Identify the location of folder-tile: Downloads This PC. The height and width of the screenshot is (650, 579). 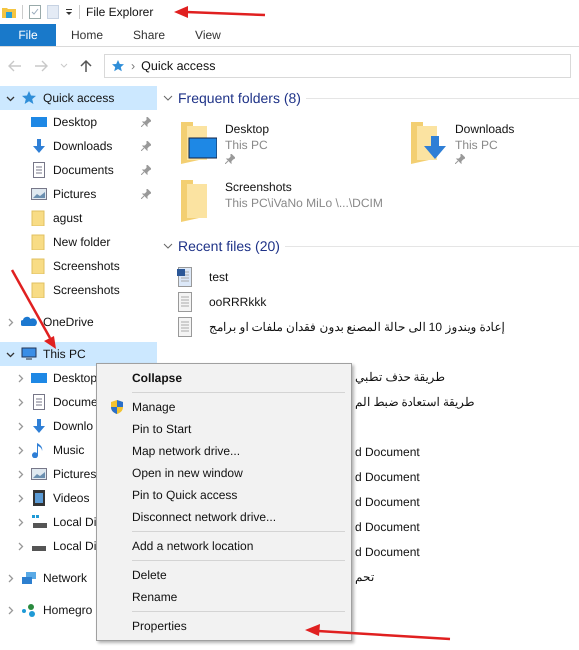
(493, 142).